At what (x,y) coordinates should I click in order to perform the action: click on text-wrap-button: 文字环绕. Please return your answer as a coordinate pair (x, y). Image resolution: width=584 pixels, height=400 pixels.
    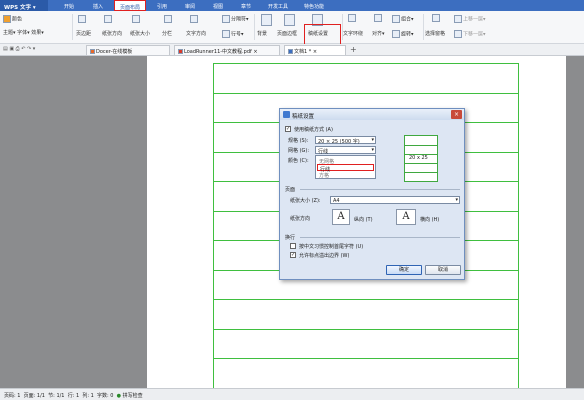
    Looking at the image, I should click on (353, 33).